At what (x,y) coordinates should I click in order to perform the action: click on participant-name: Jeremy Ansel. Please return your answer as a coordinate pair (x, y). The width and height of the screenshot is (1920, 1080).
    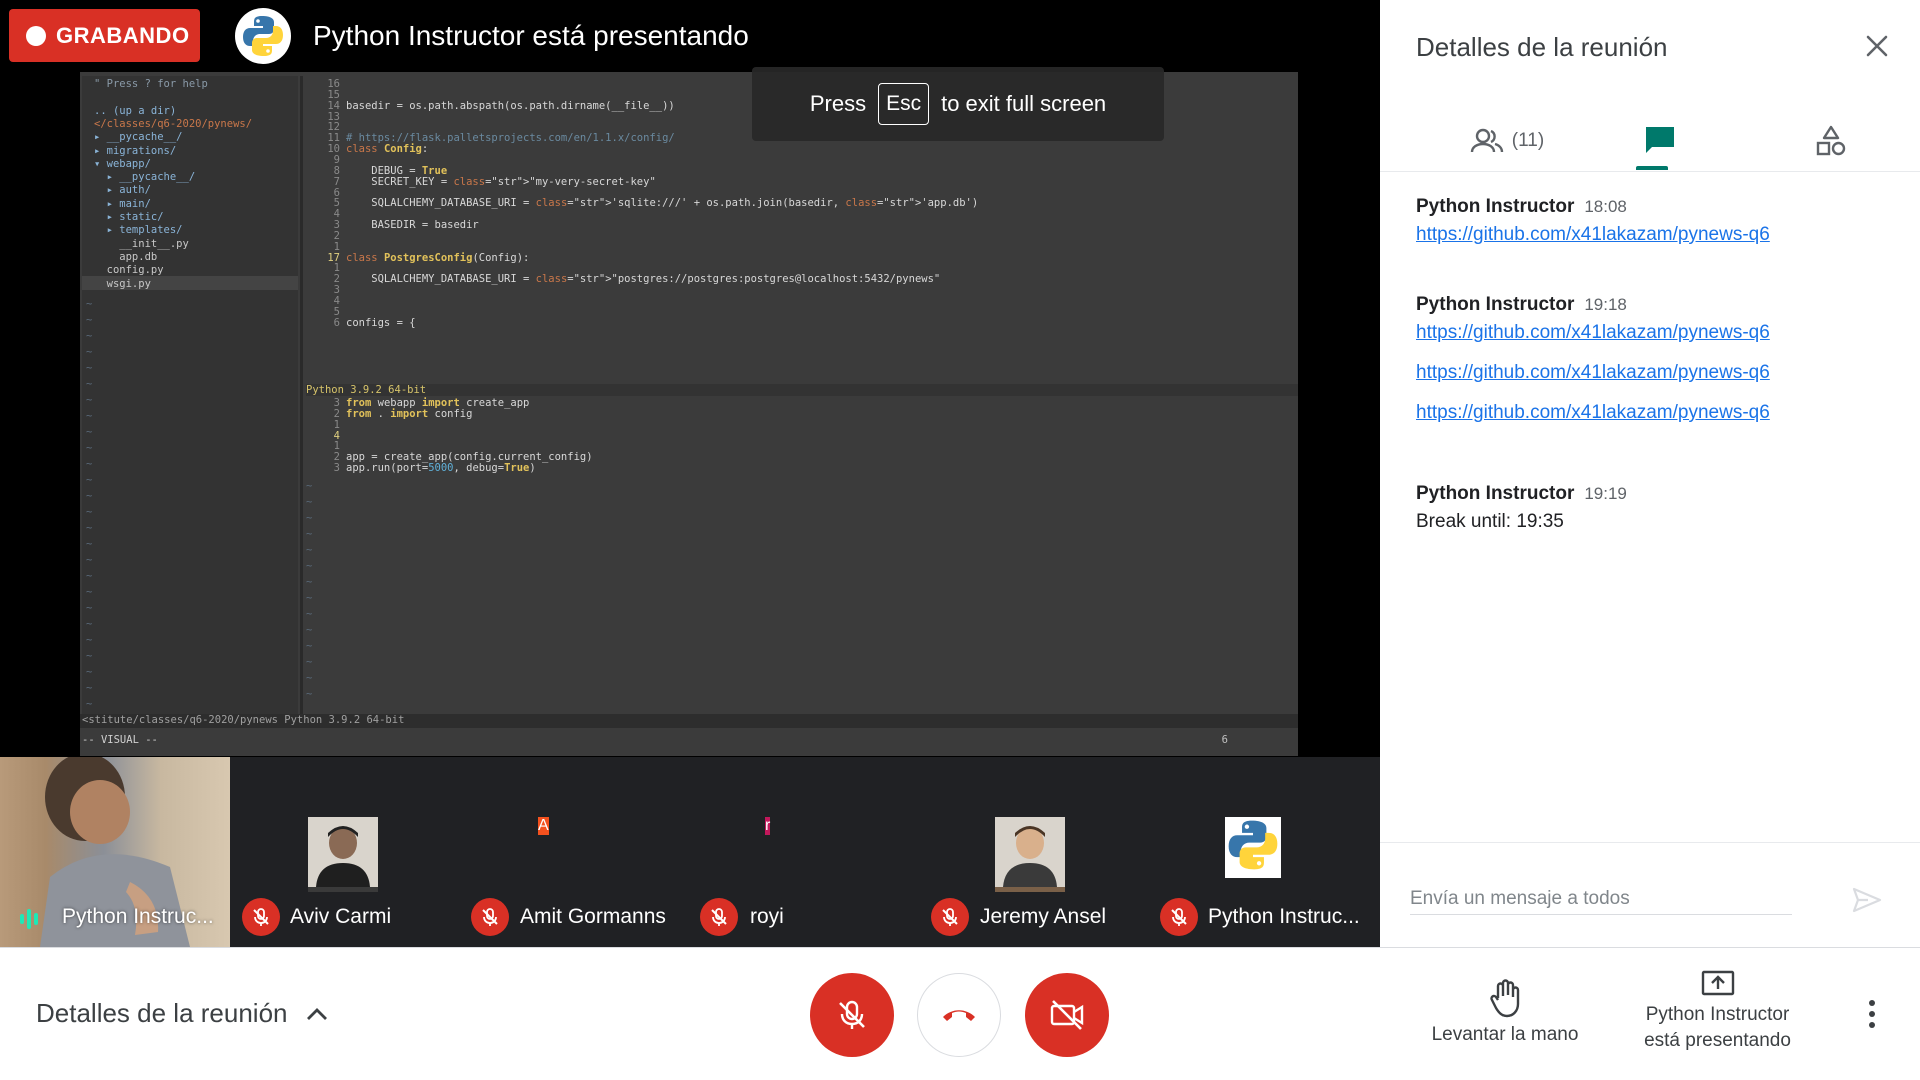
    Looking at the image, I should click on (1043, 916).